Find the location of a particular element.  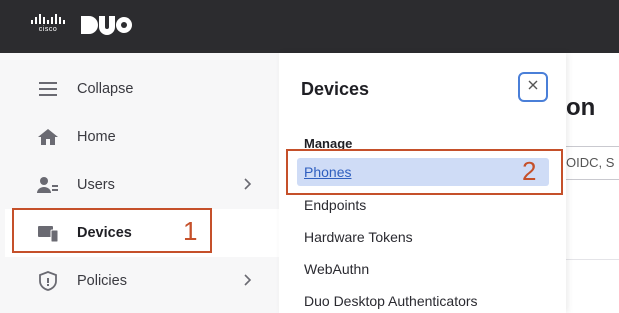

page-title: on is located at coordinates (581, 107).